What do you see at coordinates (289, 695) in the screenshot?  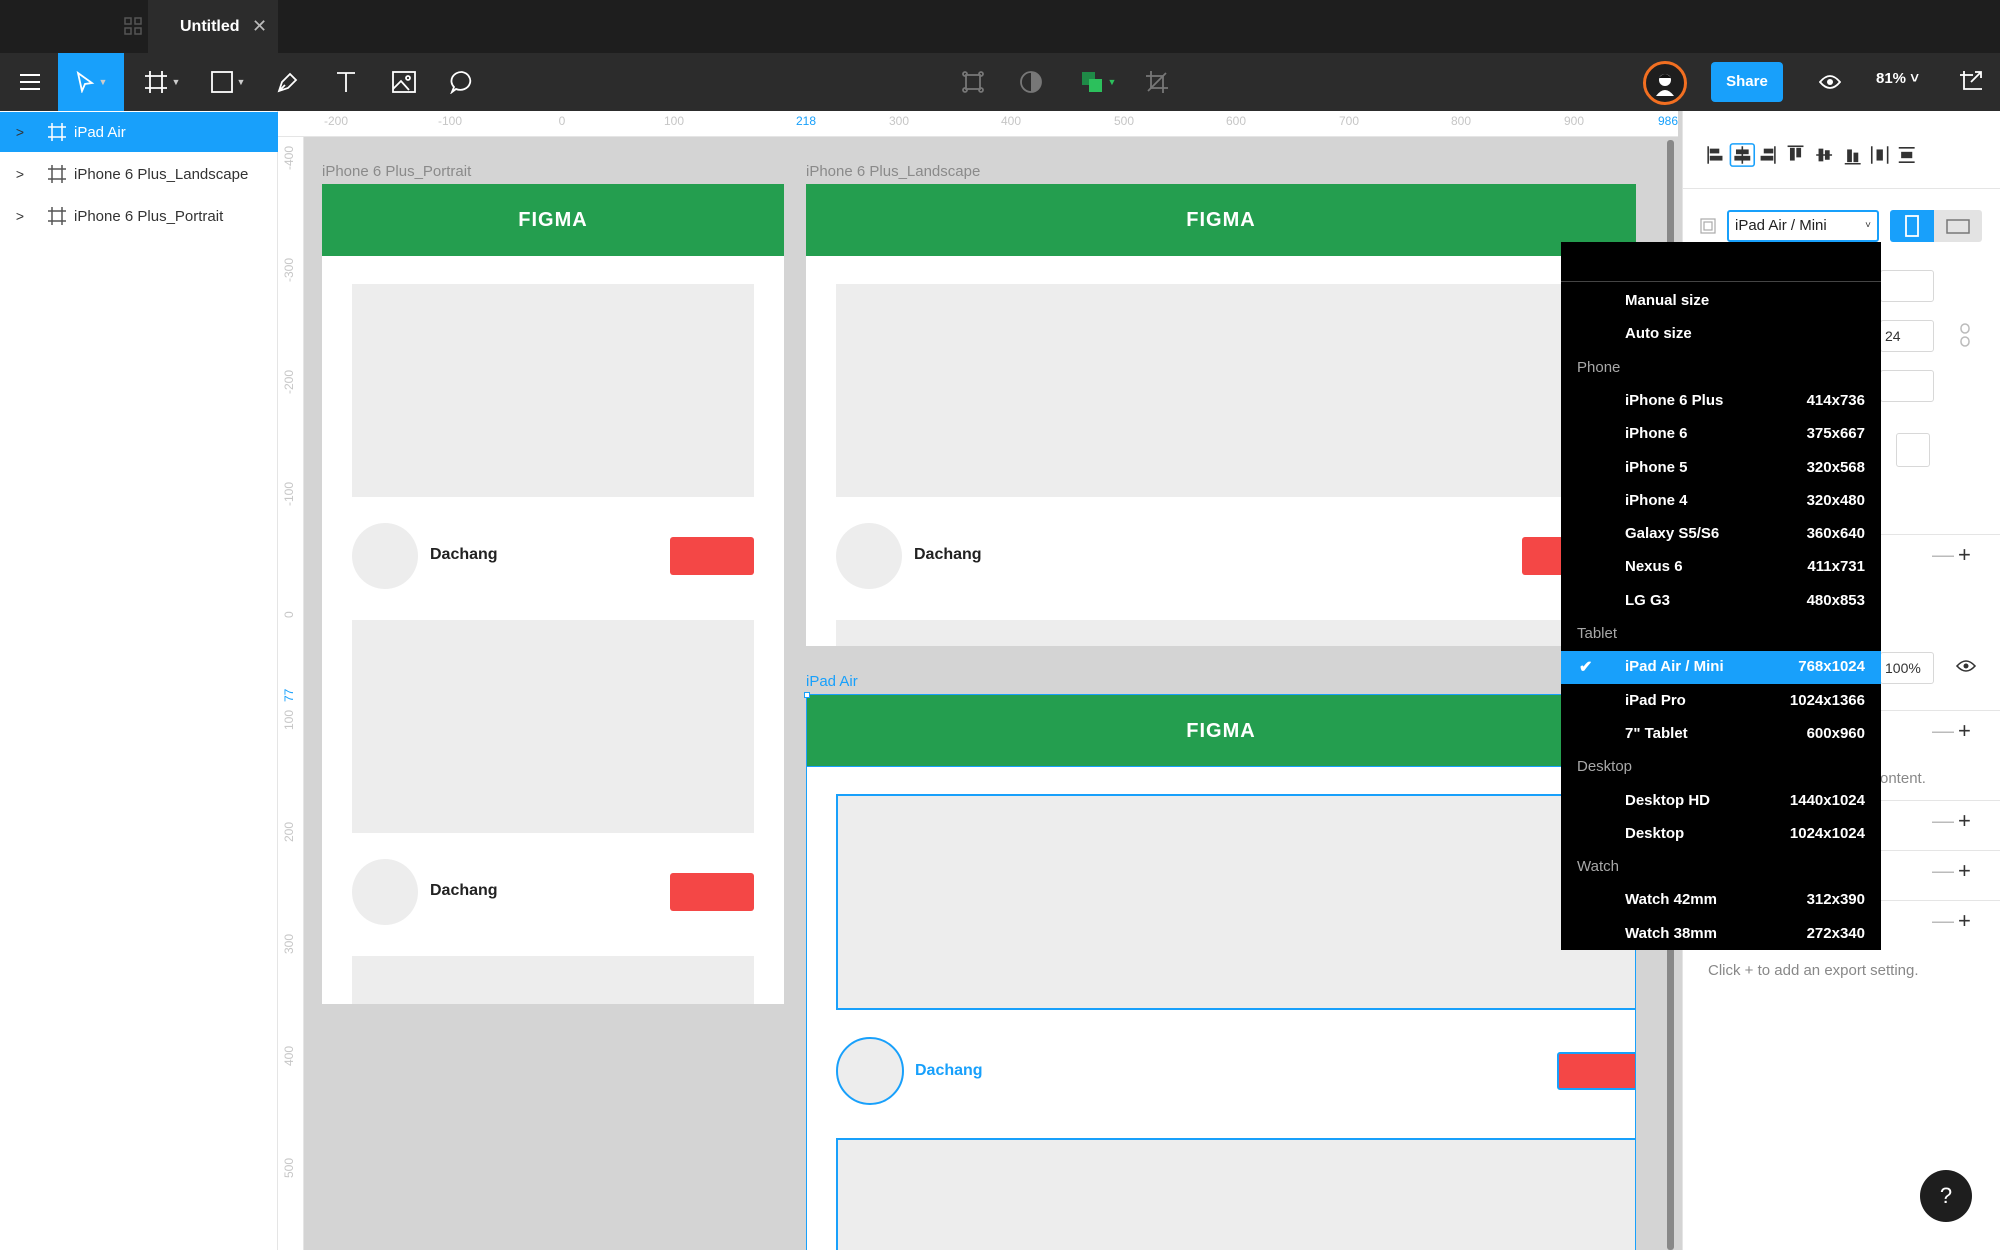 I see `ruler-tick-label: 77` at bounding box center [289, 695].